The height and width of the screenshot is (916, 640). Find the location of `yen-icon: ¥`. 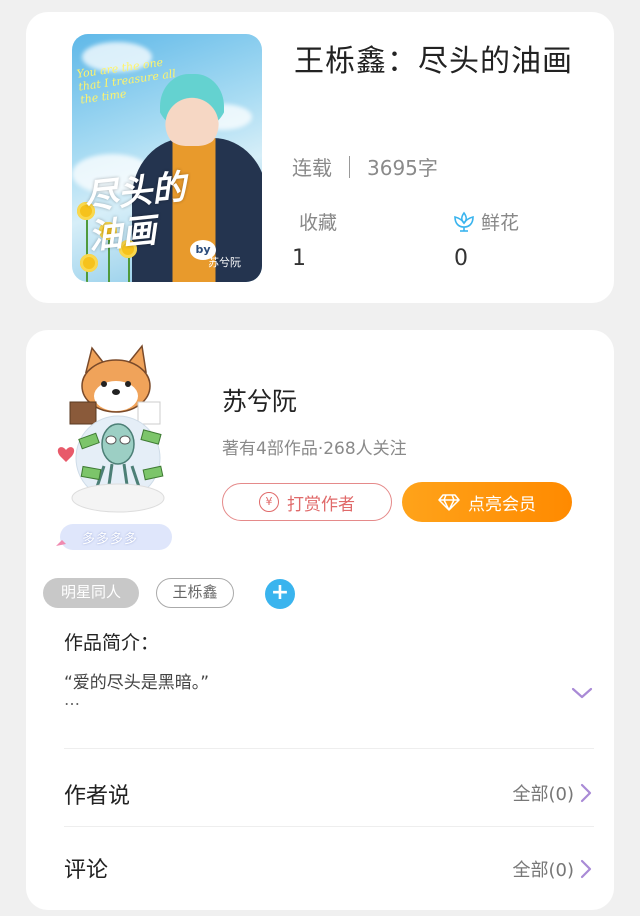

yen-icon: ¥ is located at coordinates (269, 502).